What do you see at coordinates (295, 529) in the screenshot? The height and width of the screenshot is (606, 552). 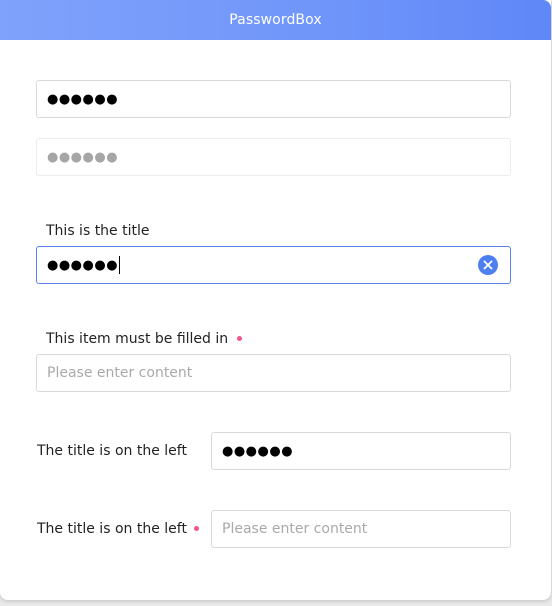 I see `placeholder-text-left: Please enter content` at bounding box center [295, 529].